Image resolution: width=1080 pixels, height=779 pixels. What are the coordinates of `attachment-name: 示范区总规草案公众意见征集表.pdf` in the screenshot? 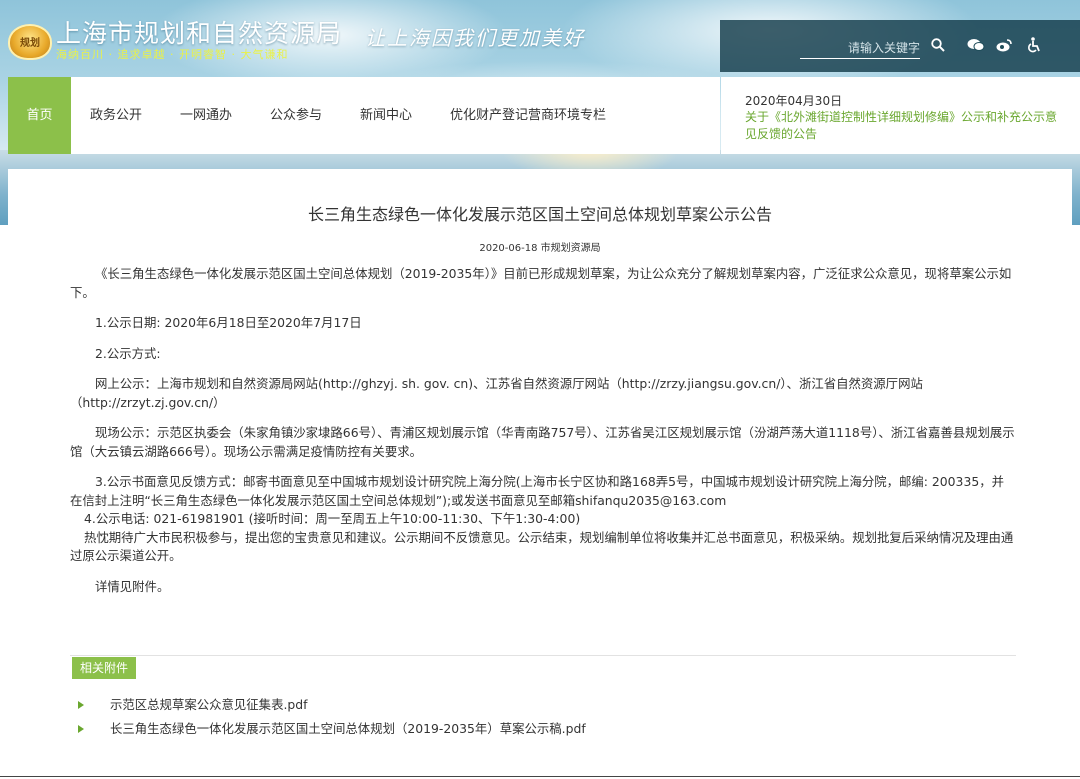 It's located at (209, 704).